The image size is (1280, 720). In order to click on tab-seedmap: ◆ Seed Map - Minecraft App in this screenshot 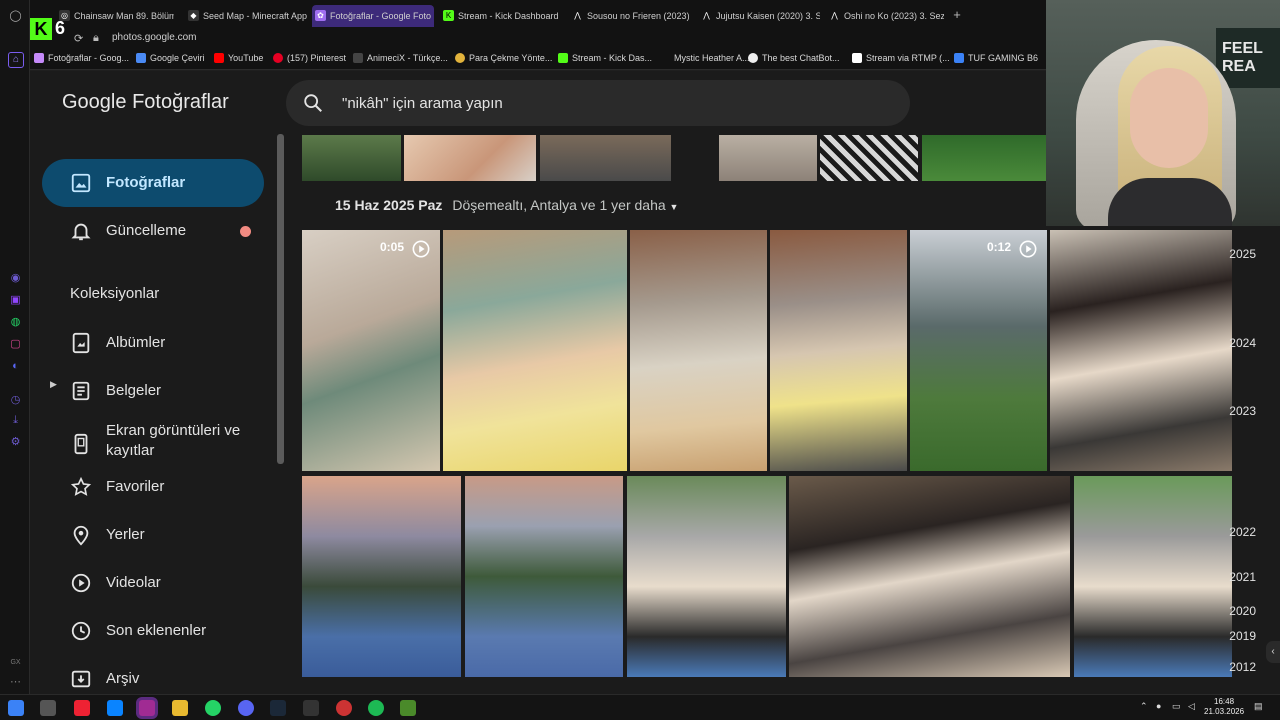, I will do `click(246, 16)`.